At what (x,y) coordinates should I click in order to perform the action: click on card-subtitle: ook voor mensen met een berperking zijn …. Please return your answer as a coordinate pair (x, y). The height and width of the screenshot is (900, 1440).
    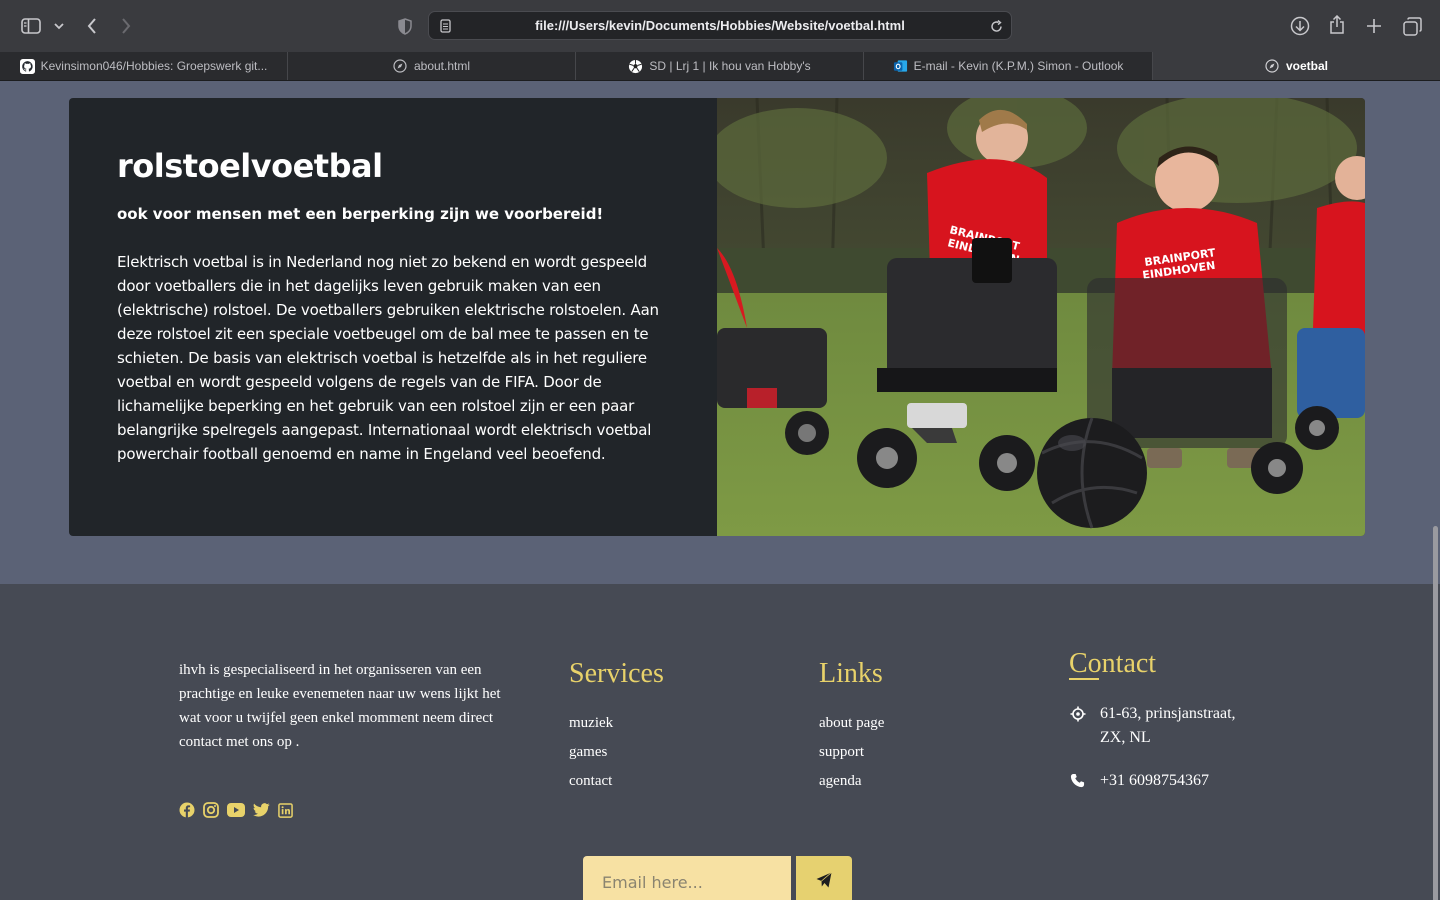
    Looking at the image, I should click on (360, 214).